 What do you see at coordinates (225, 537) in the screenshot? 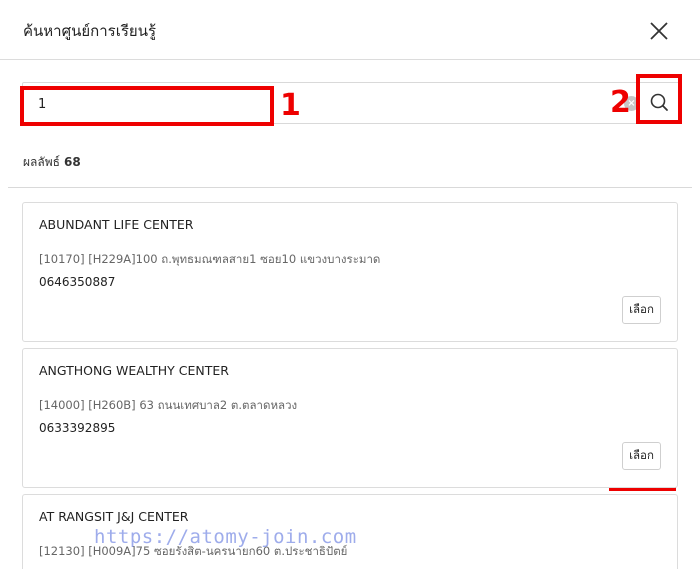
I see `watermark: https://atomy-join.com` at bounding box center [225, 537].